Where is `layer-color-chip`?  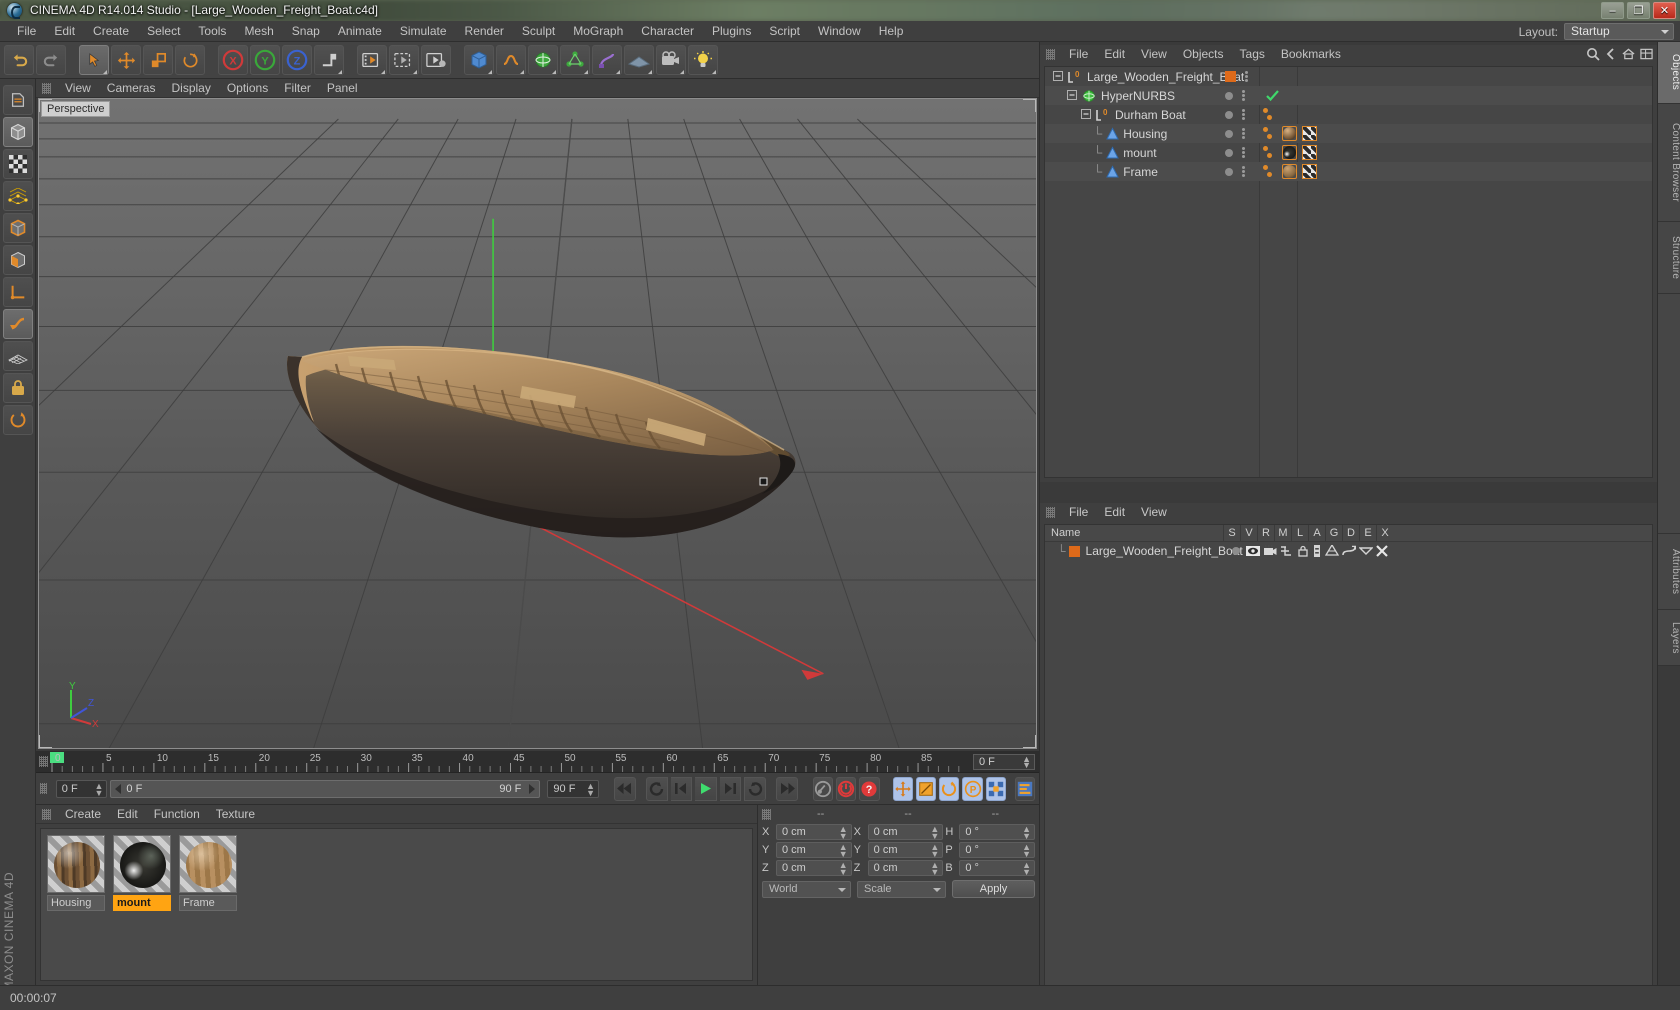
layer-color-chip is located at coordinates (1074, 551).